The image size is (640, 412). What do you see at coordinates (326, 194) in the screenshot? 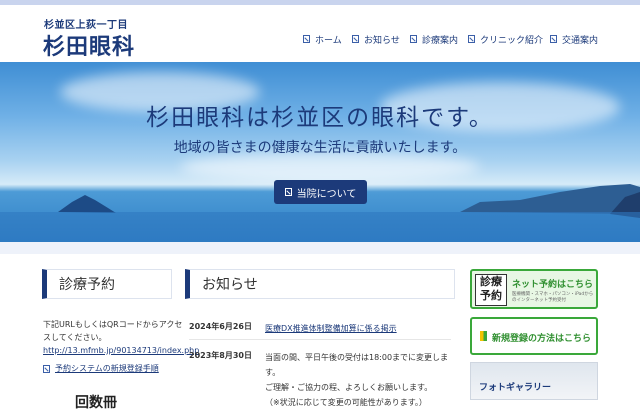
I see `about-clinic-label: 当院について` at bounding box center [326, 194].